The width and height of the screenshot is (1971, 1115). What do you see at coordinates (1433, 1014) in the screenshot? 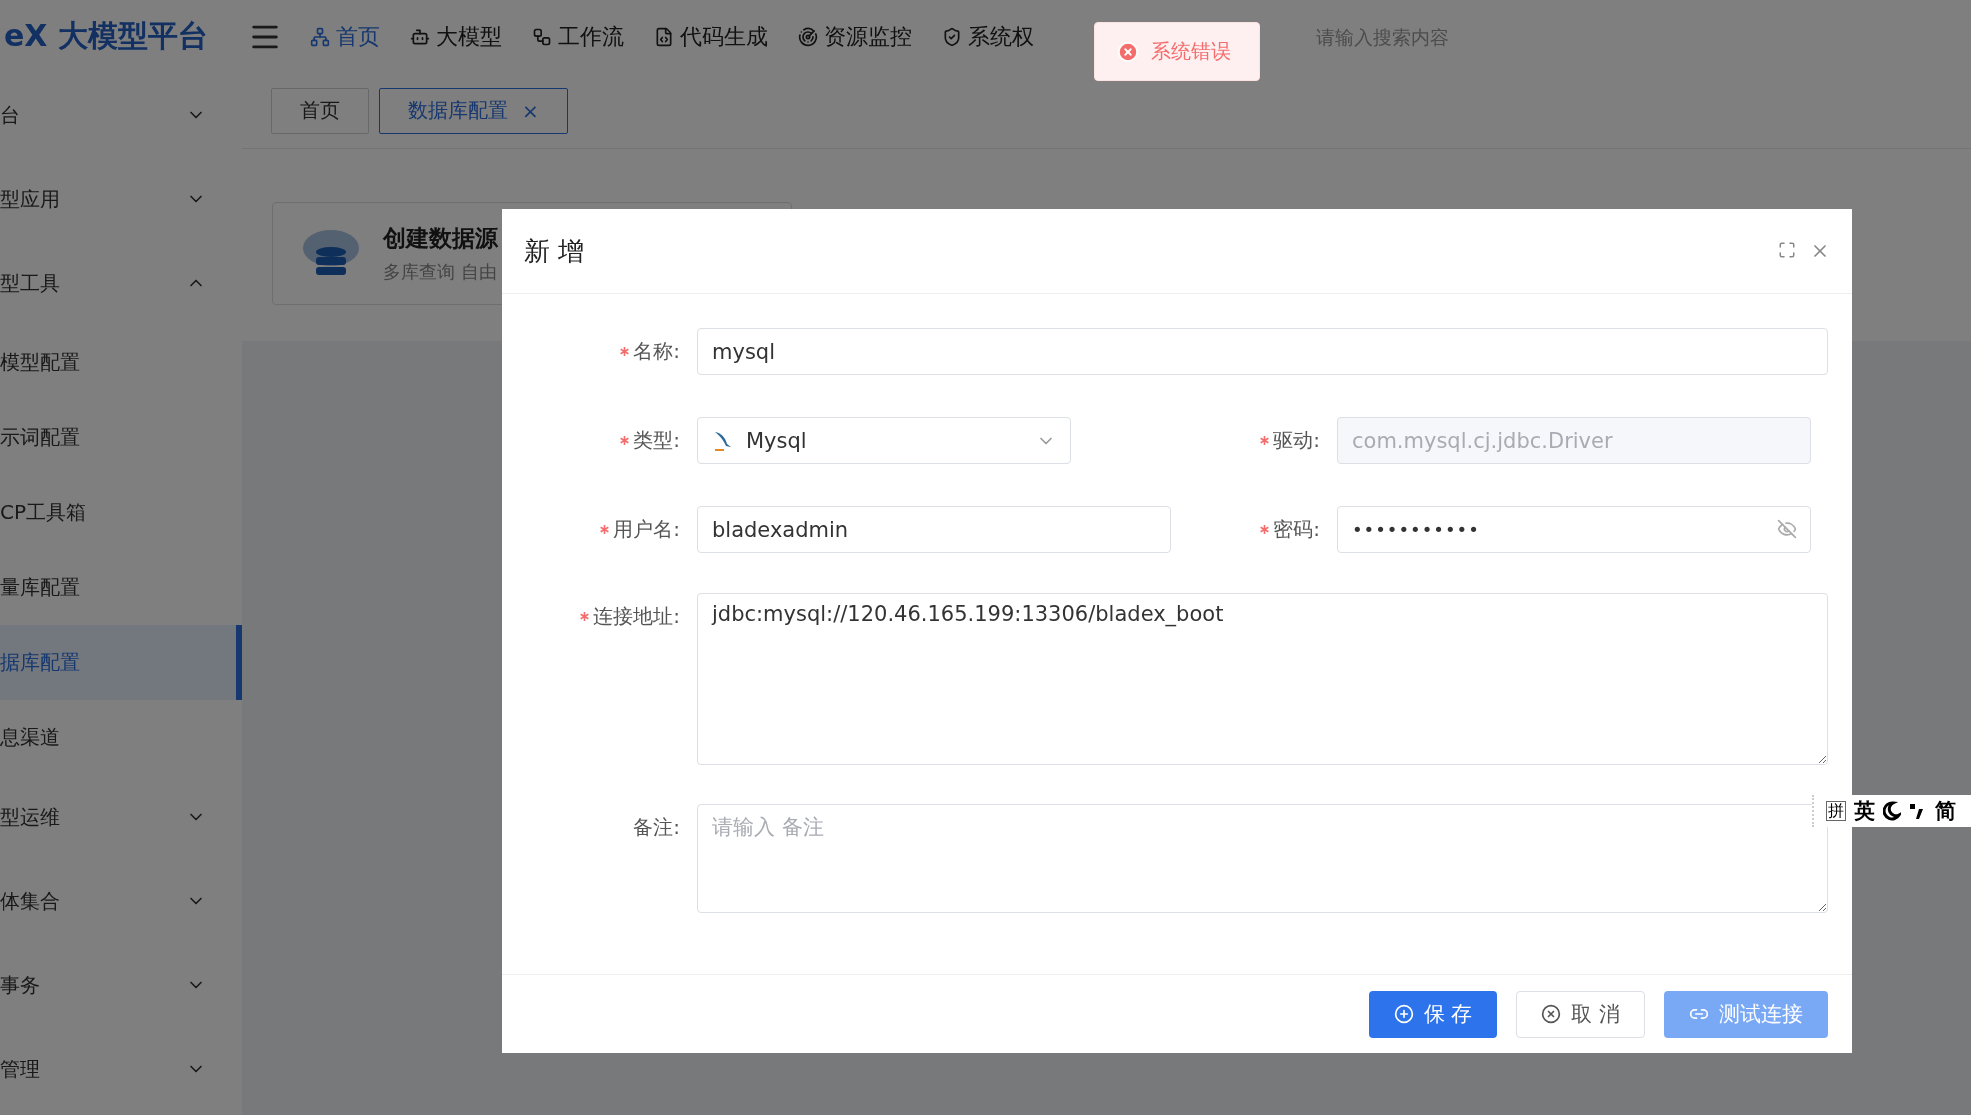
I see `dialog-button: 保 存` at bounding box center [1433, 1014].